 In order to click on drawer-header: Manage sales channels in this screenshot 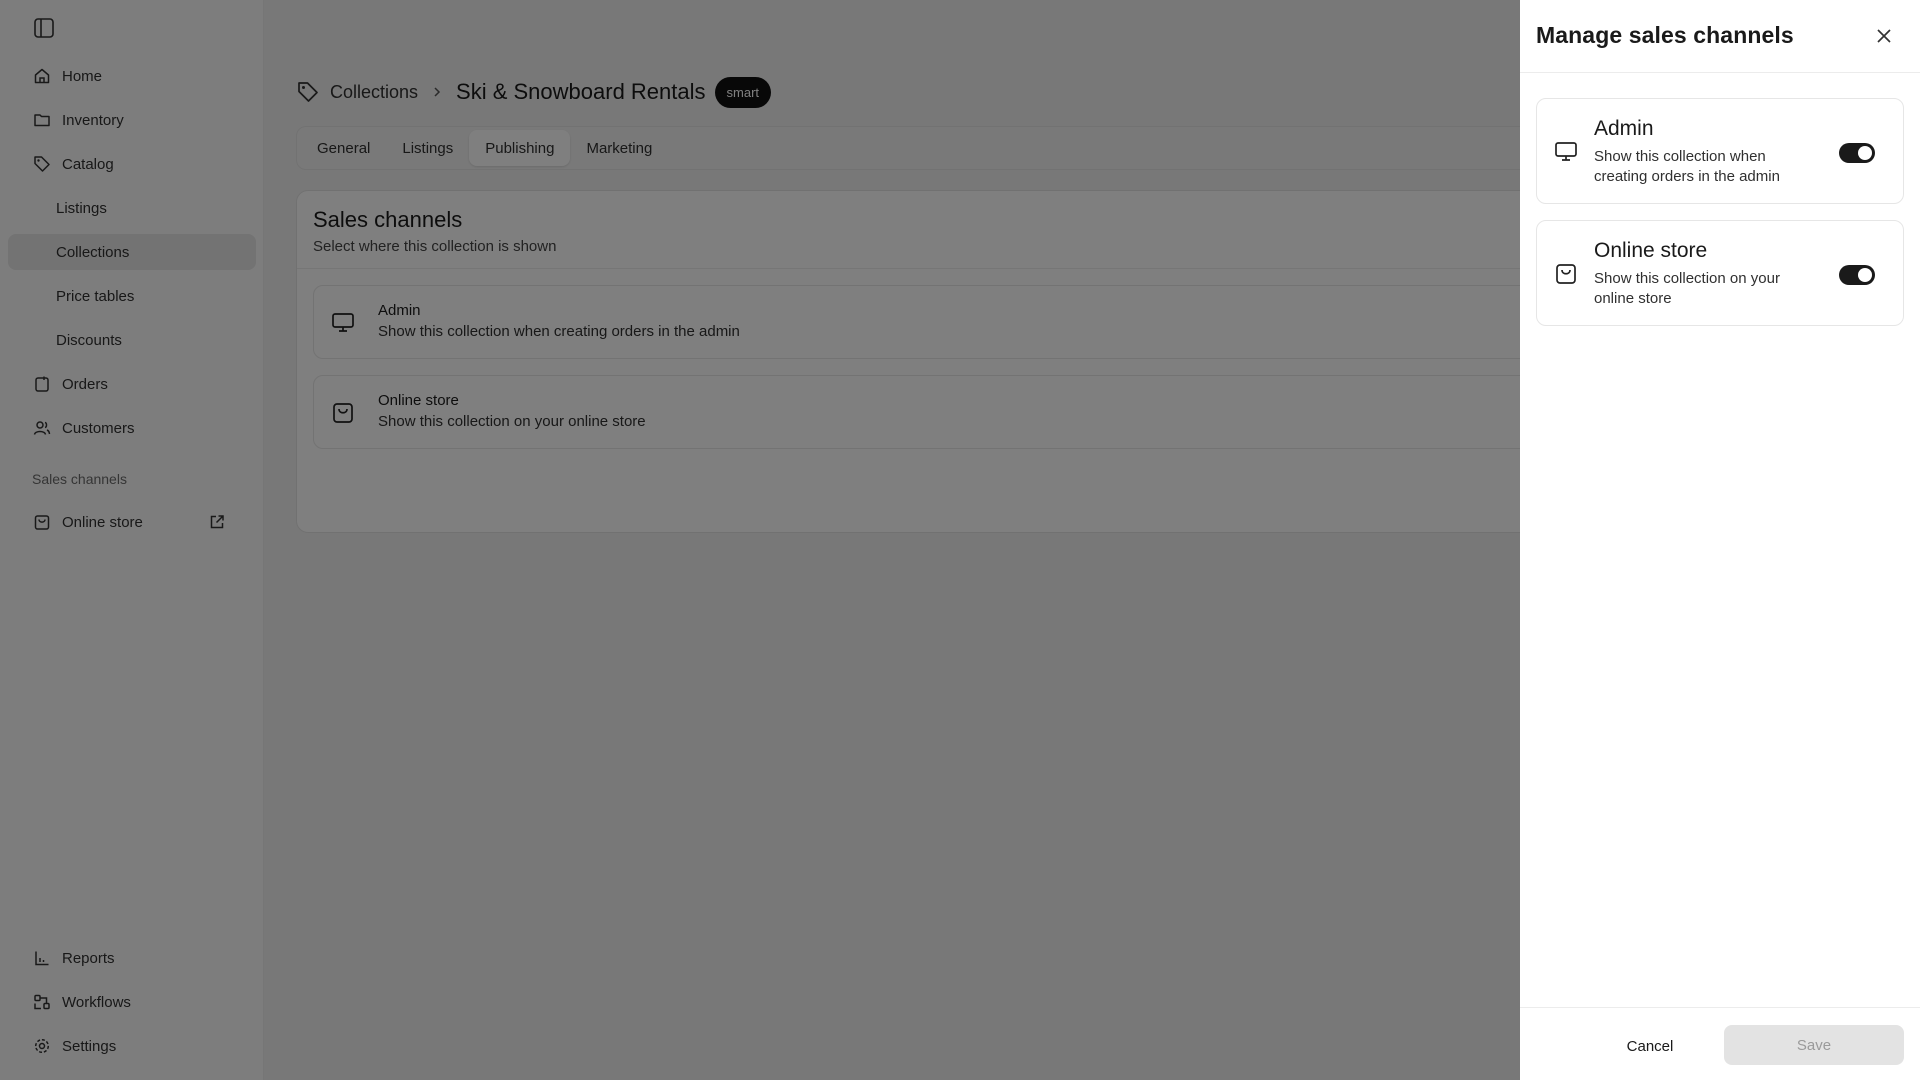, I will do `click(1720, 36)`.